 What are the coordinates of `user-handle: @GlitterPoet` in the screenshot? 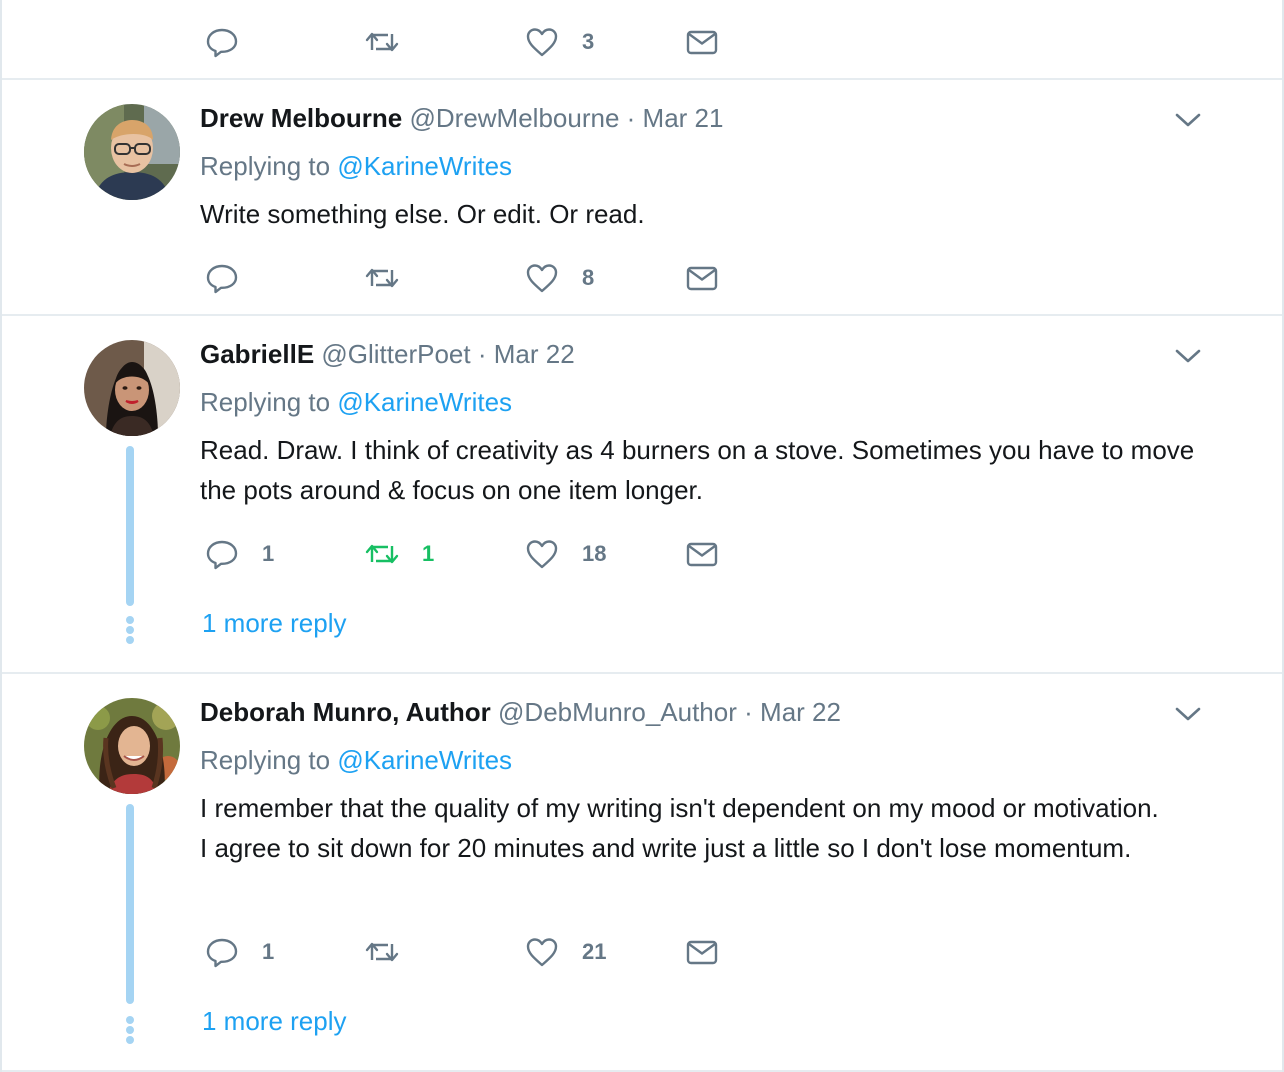 It's located at (395, 354).